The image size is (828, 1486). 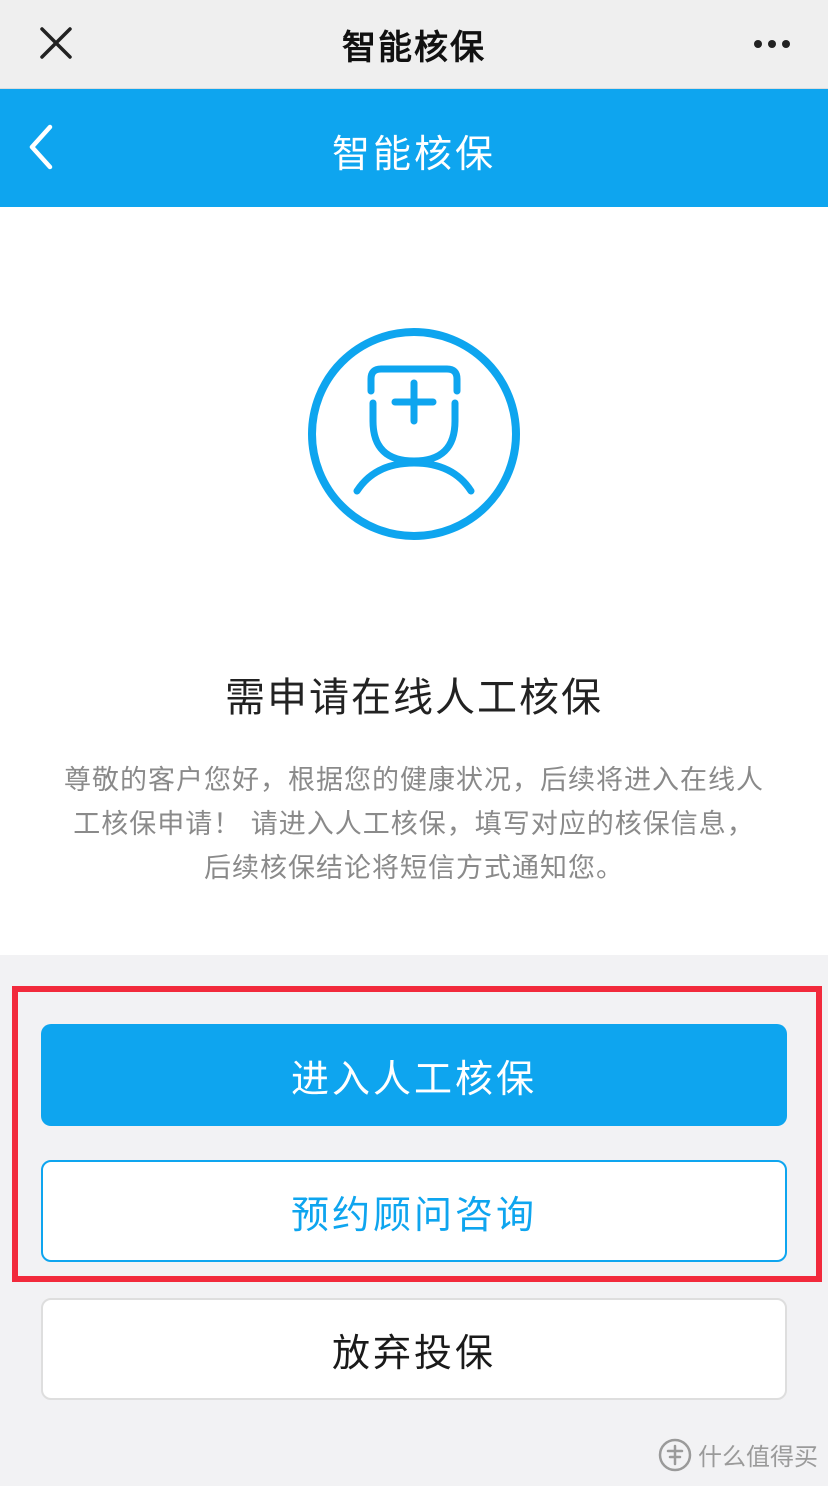 I want to click on status-headline: 需申请在线人工核保, so click(x=414, y=698).